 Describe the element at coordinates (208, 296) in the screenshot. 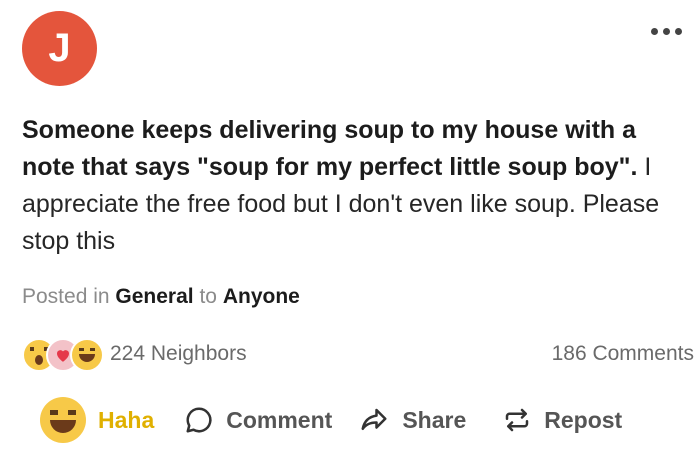

I see `to-label: to` at that location.